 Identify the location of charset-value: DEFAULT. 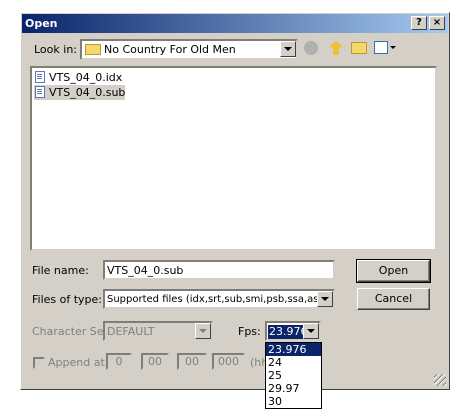
(131, 331).